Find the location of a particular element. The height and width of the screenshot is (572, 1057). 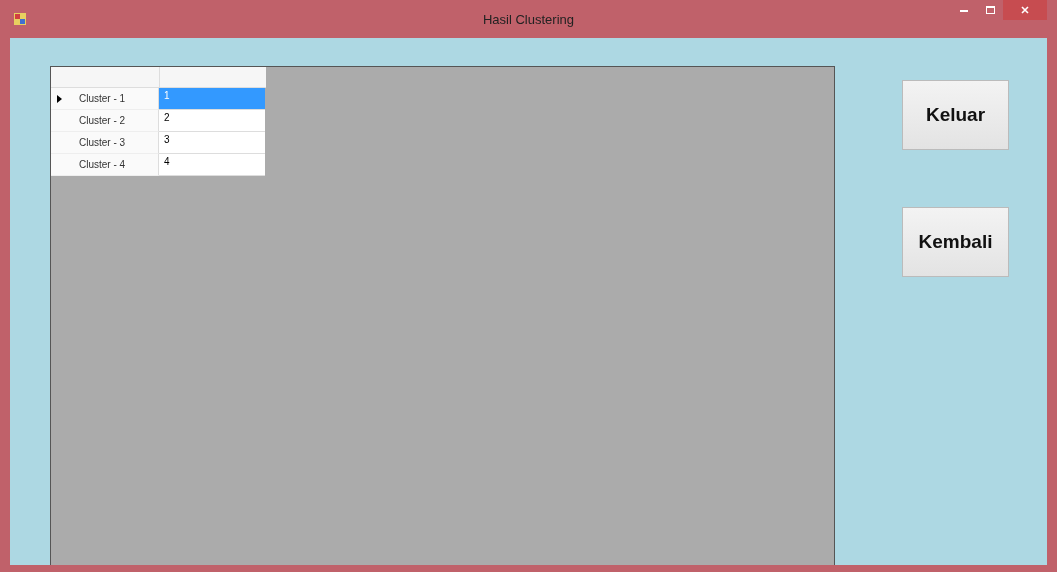

table-cell: 4 is located at coordinates (212, 165).